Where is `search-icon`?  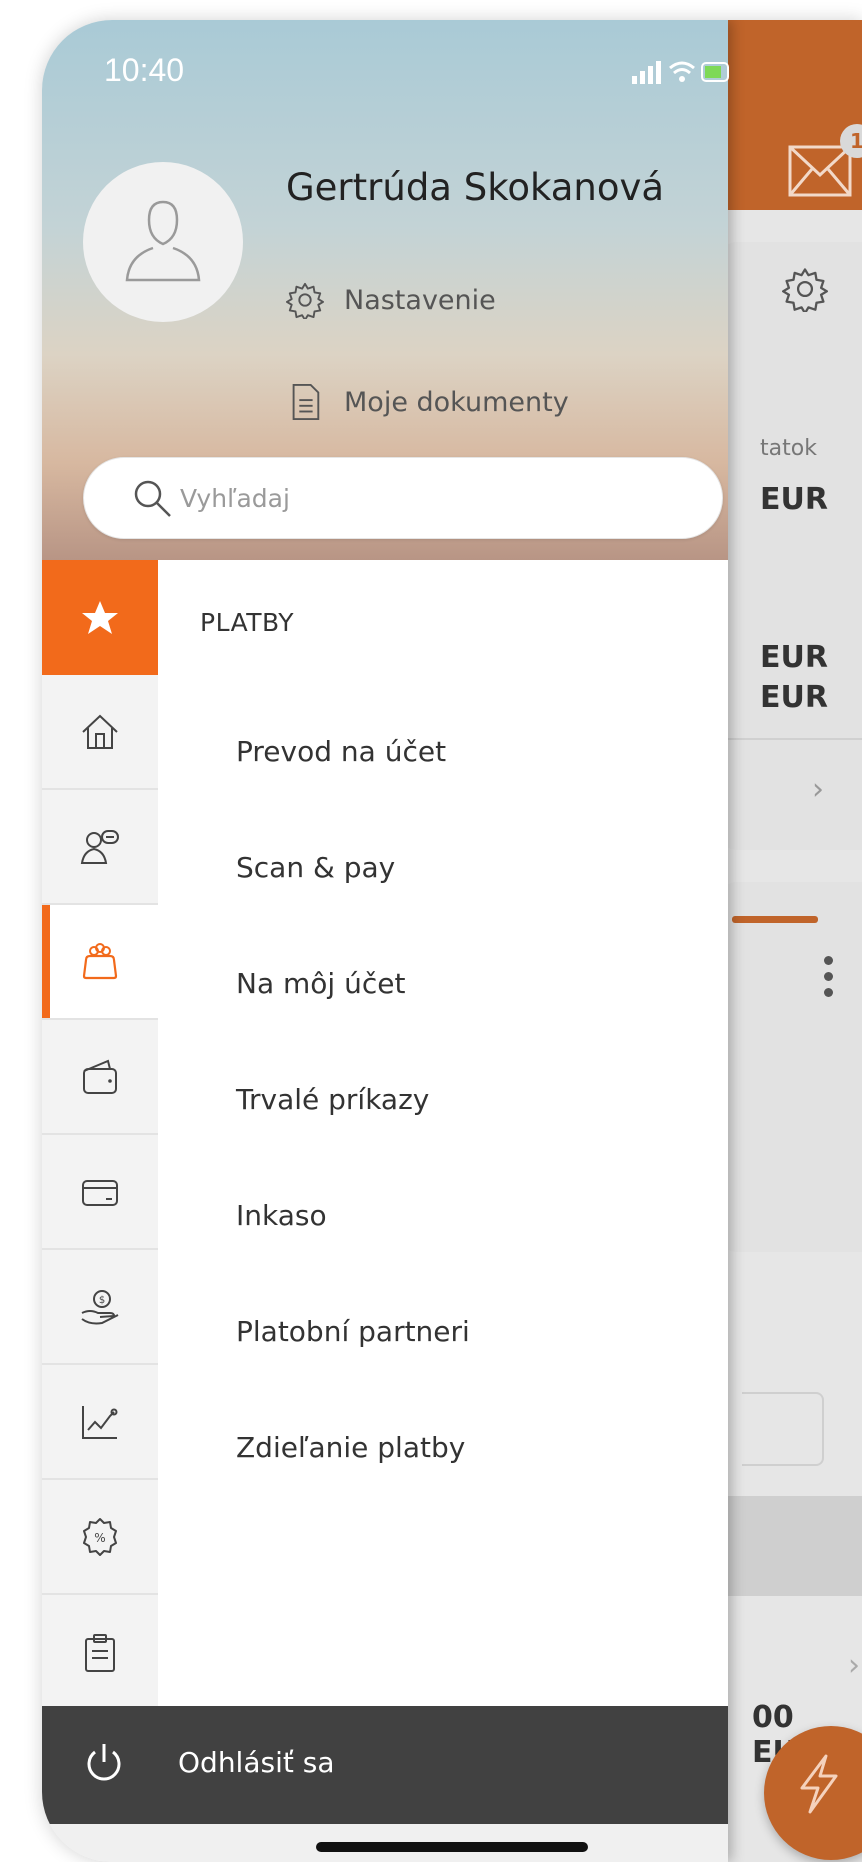 search-icon is located at coordinates (152, 498).